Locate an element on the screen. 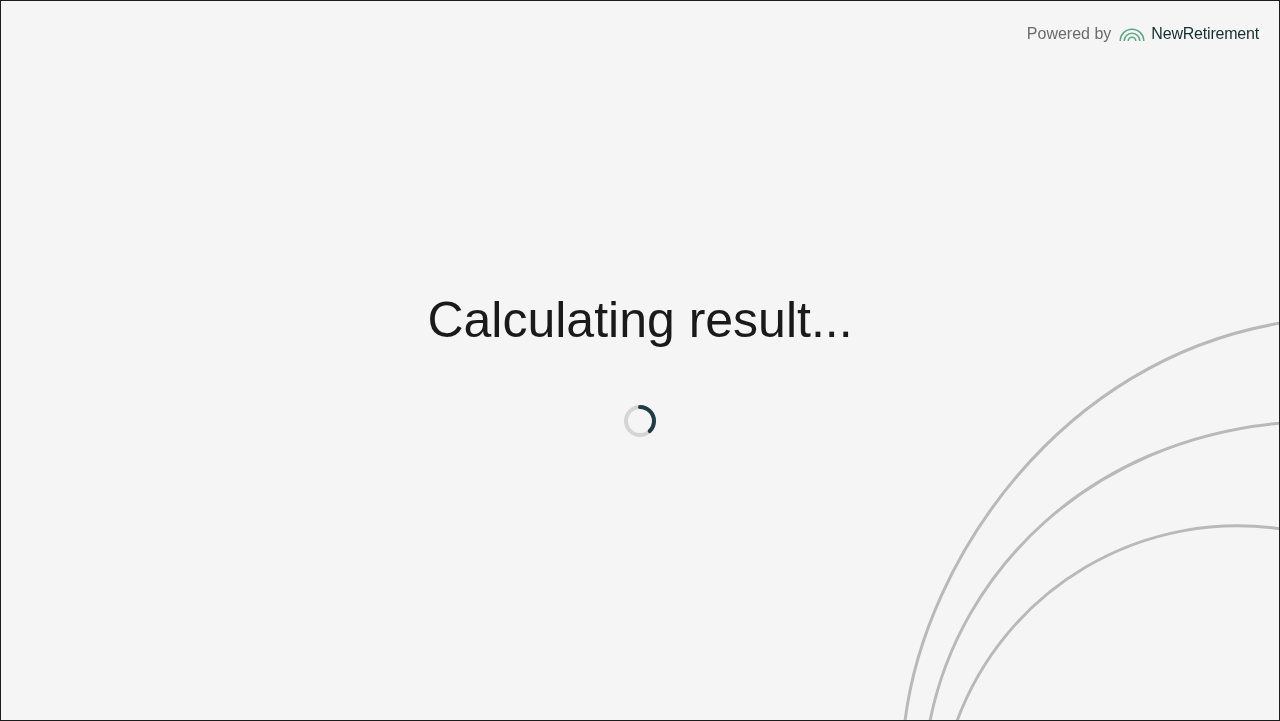 The width and height of the screenshot is (1280, 721). loading-spinner-icon is located at coordinates (640, 421).